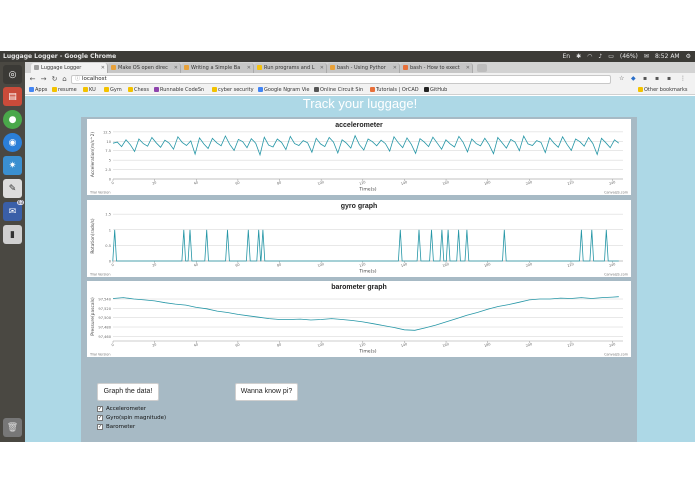 The height and width of the screenshot is (494, 695). I want to click on bookmark-chess: Chess, so click(138, 90).